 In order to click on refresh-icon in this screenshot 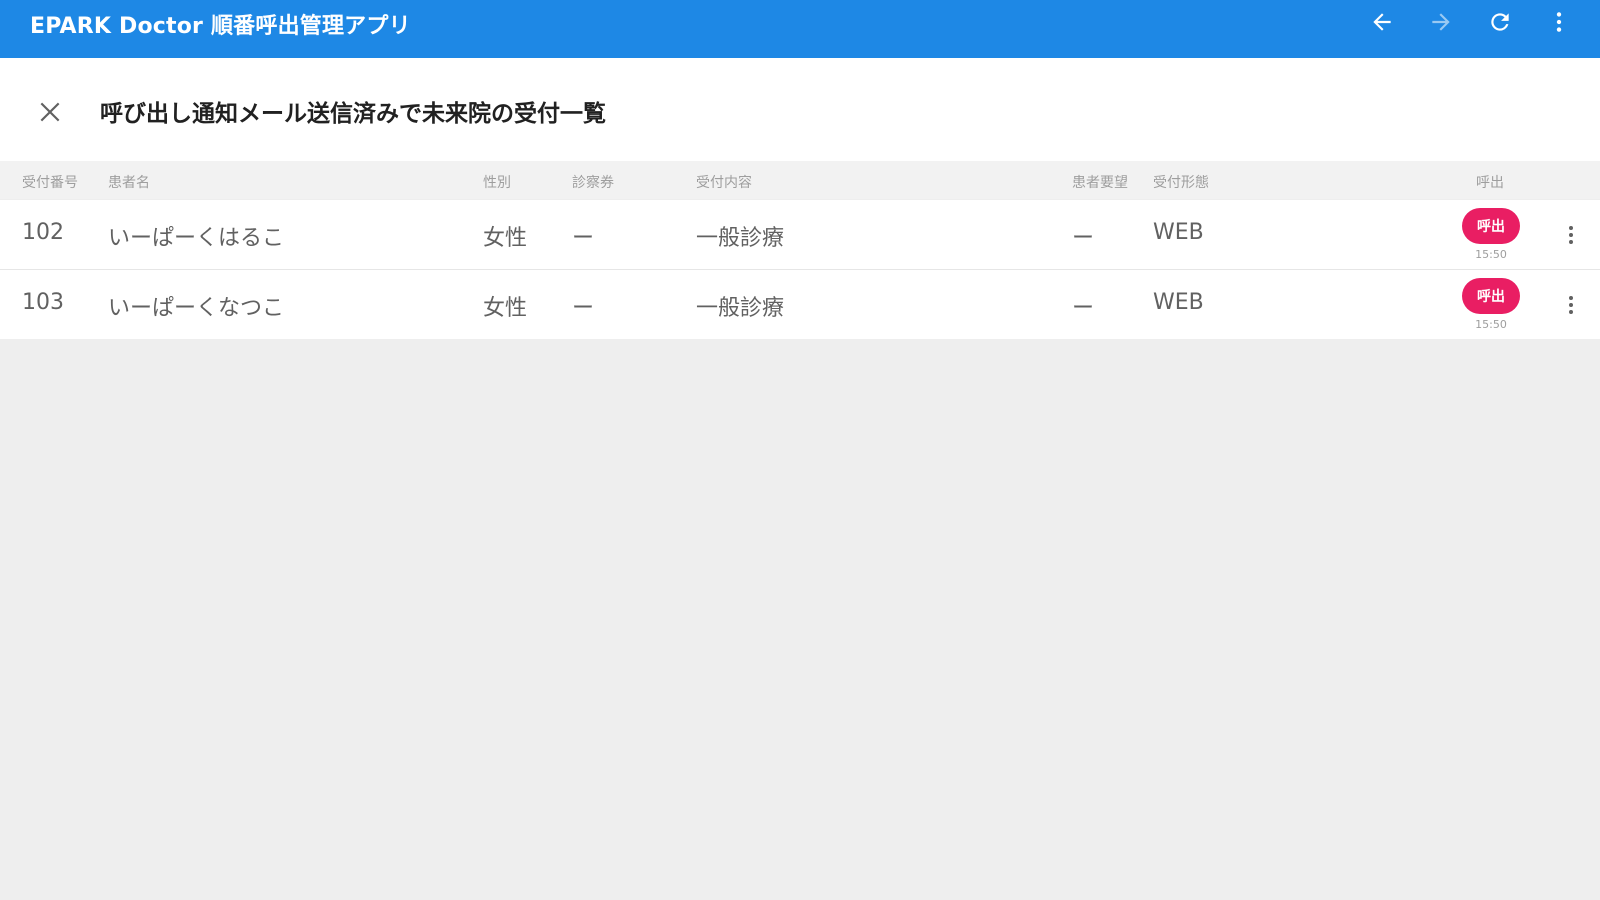, I will do `click(1500, 22)`.